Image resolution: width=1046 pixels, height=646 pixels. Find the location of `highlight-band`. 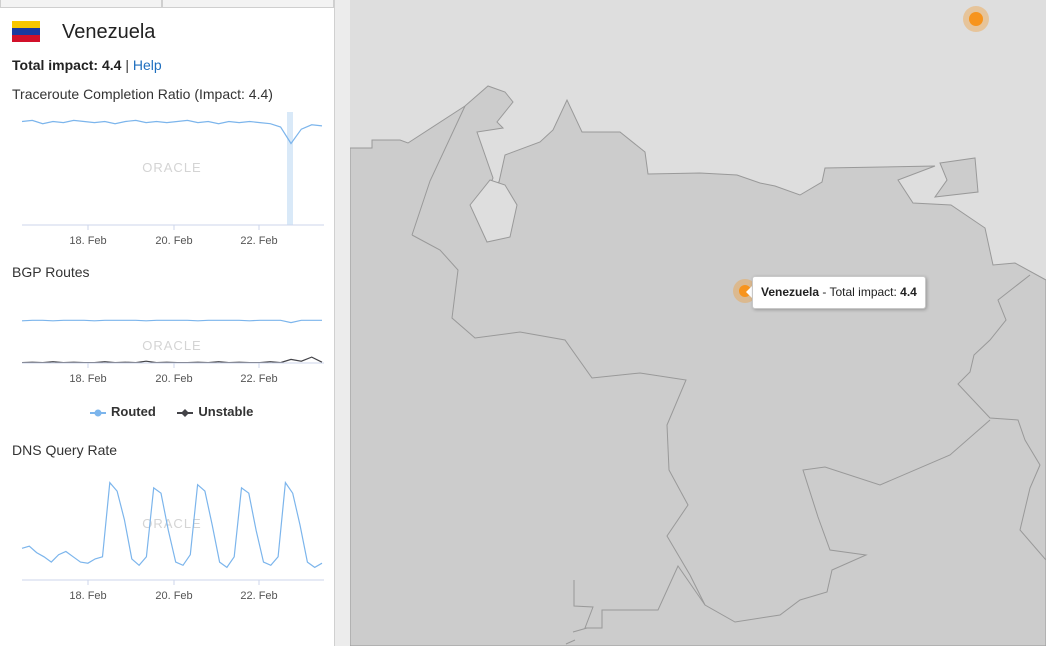

highlight-band is located at coordinates (290, 168).